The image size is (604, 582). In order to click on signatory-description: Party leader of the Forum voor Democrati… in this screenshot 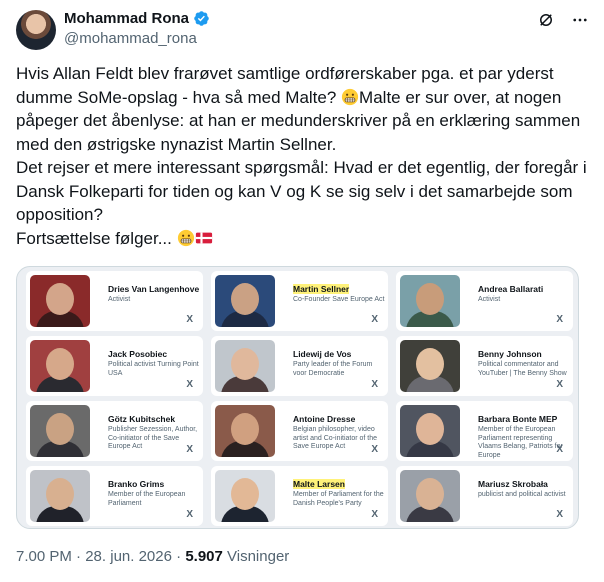, I will do `click(333, 369)`.